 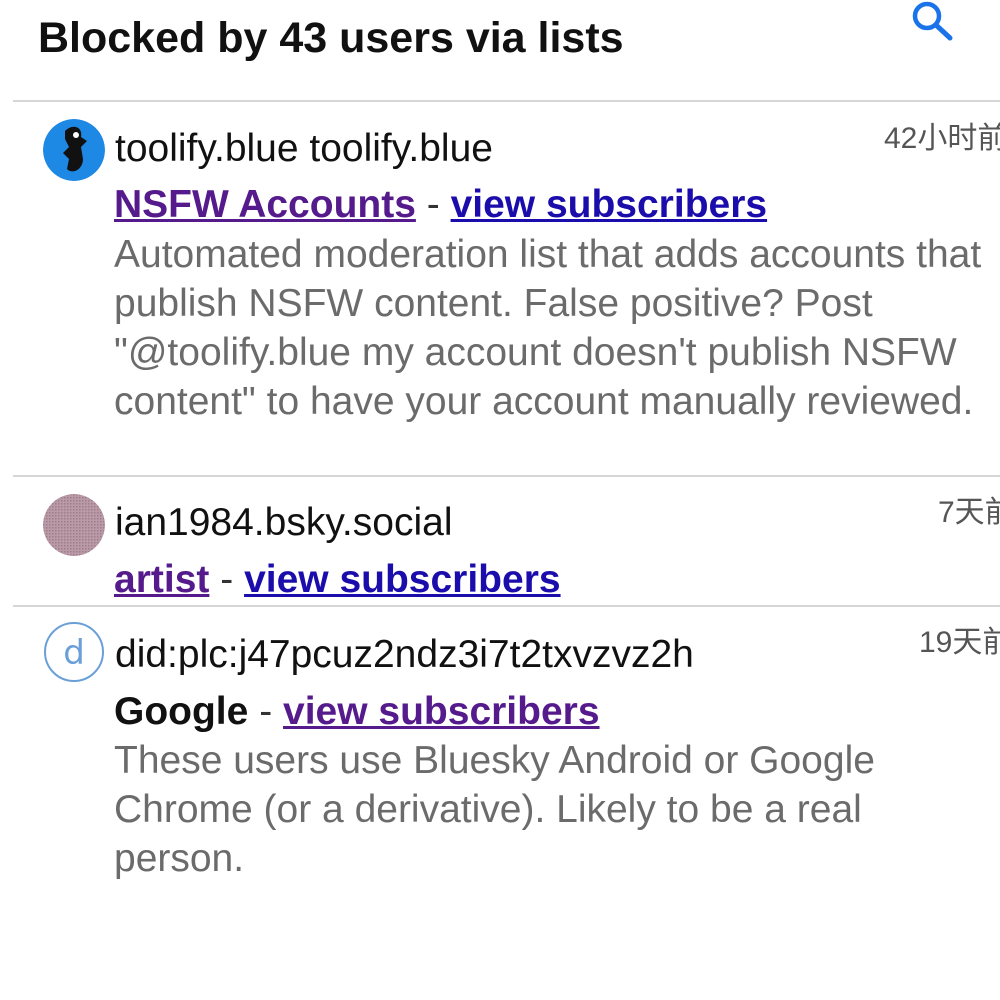 I want to click on list-name-link: NSFW Accounts, so click(x=265, y=204).